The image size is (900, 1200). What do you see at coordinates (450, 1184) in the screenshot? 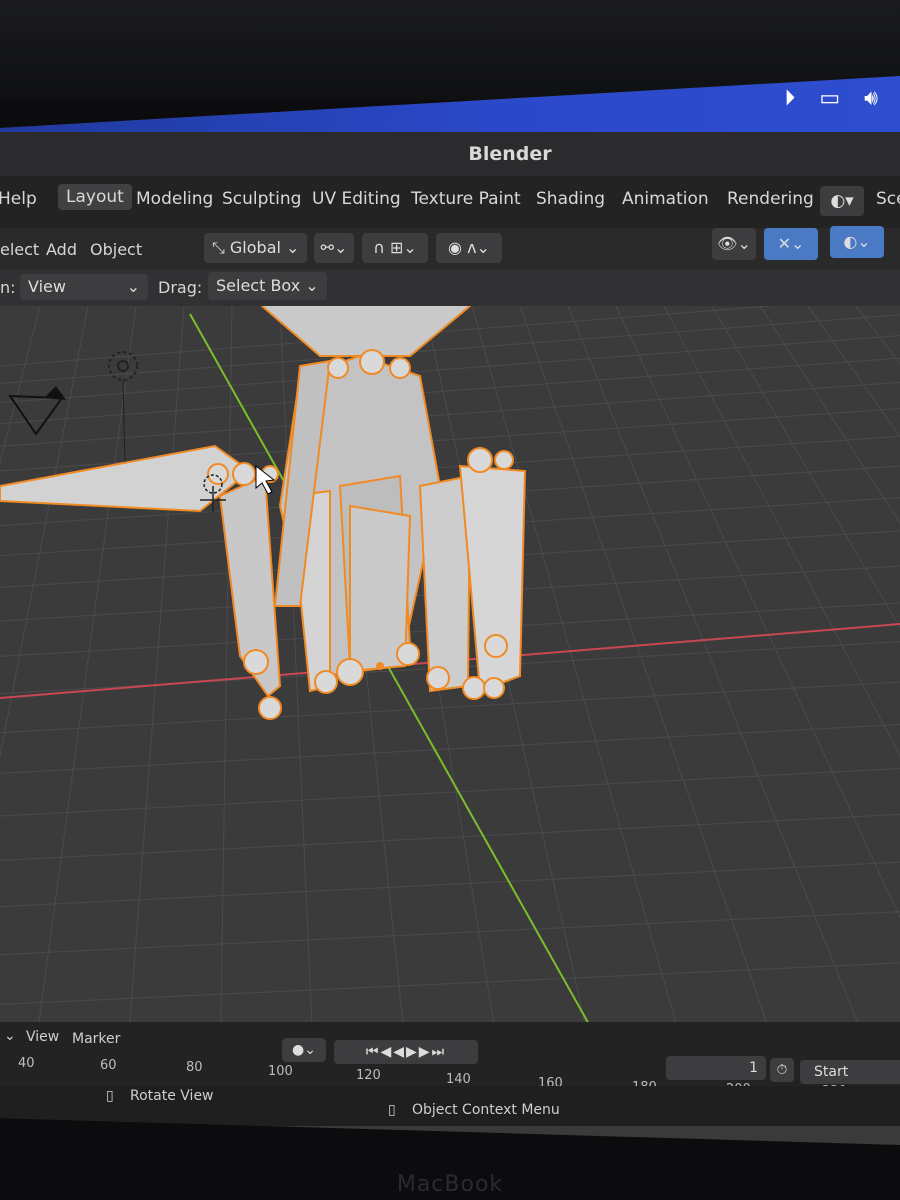
I see `macbook-label: MacBook` at bounding box center [450, 1184].